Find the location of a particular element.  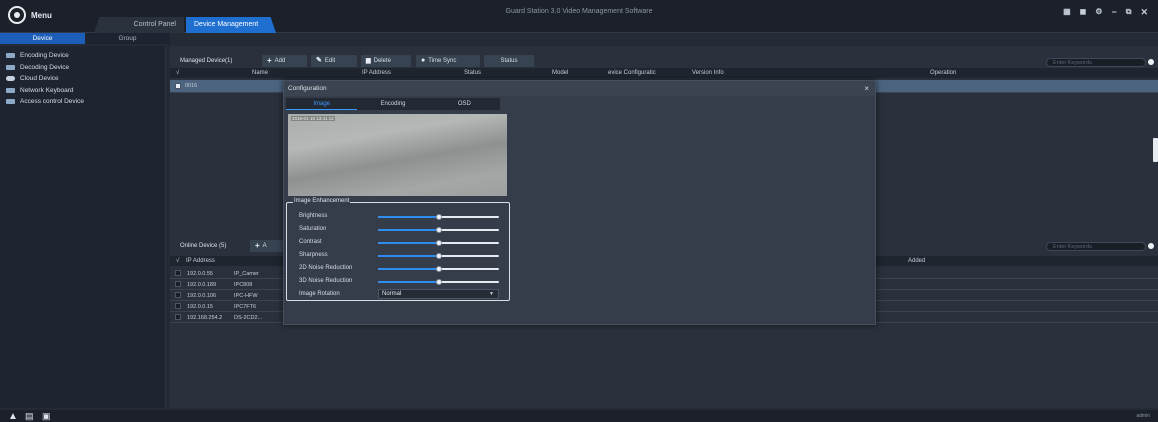

3d-noise-row: 3D Noise Reduction is located at coordinates (401, 282).